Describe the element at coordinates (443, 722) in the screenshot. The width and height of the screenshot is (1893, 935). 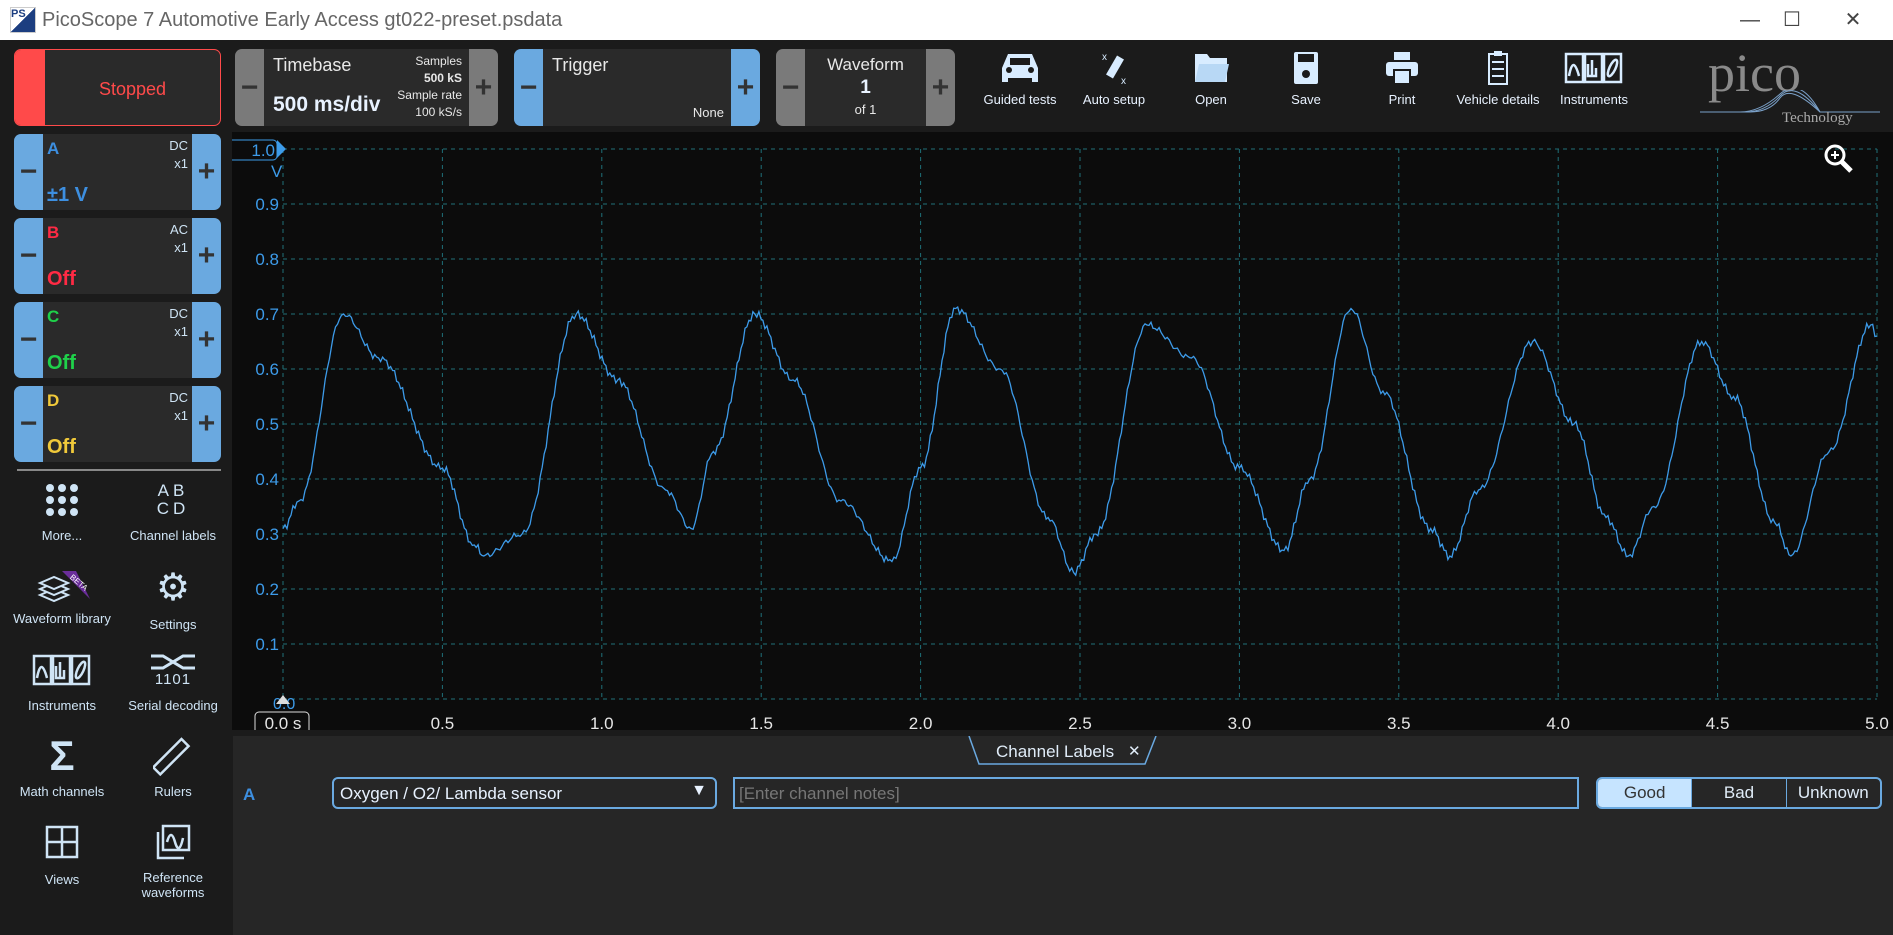
I see `x-tick-label: 0.5` at that location.